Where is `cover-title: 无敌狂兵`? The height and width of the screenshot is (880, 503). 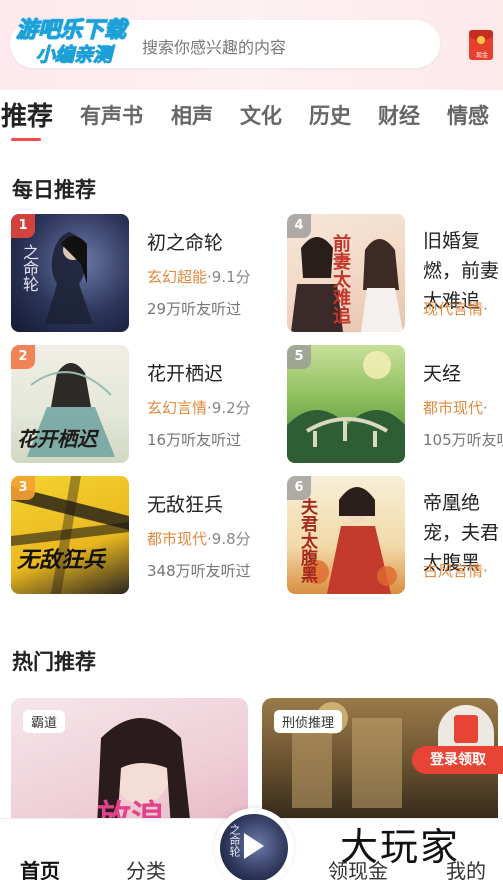
cover-title: 无敌狂兵 is located at coordinates (61, 560).